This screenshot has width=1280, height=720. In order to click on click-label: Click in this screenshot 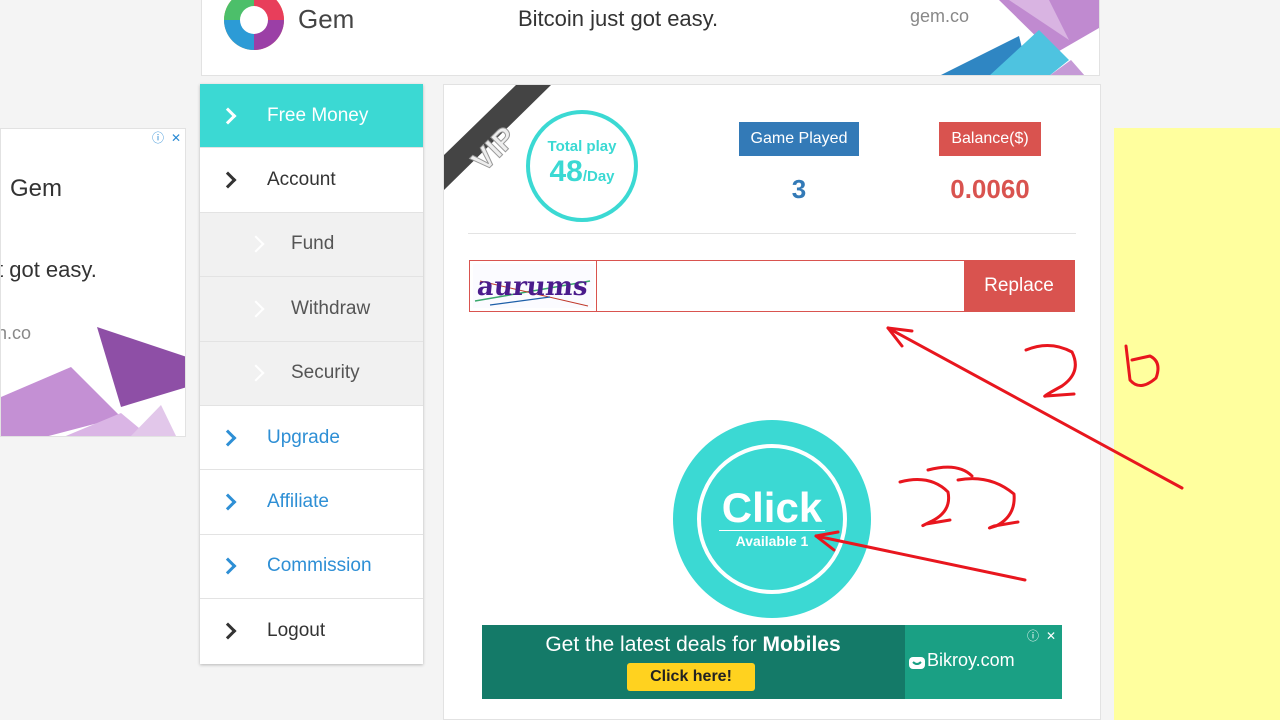, I will do `click(772, 507)`.